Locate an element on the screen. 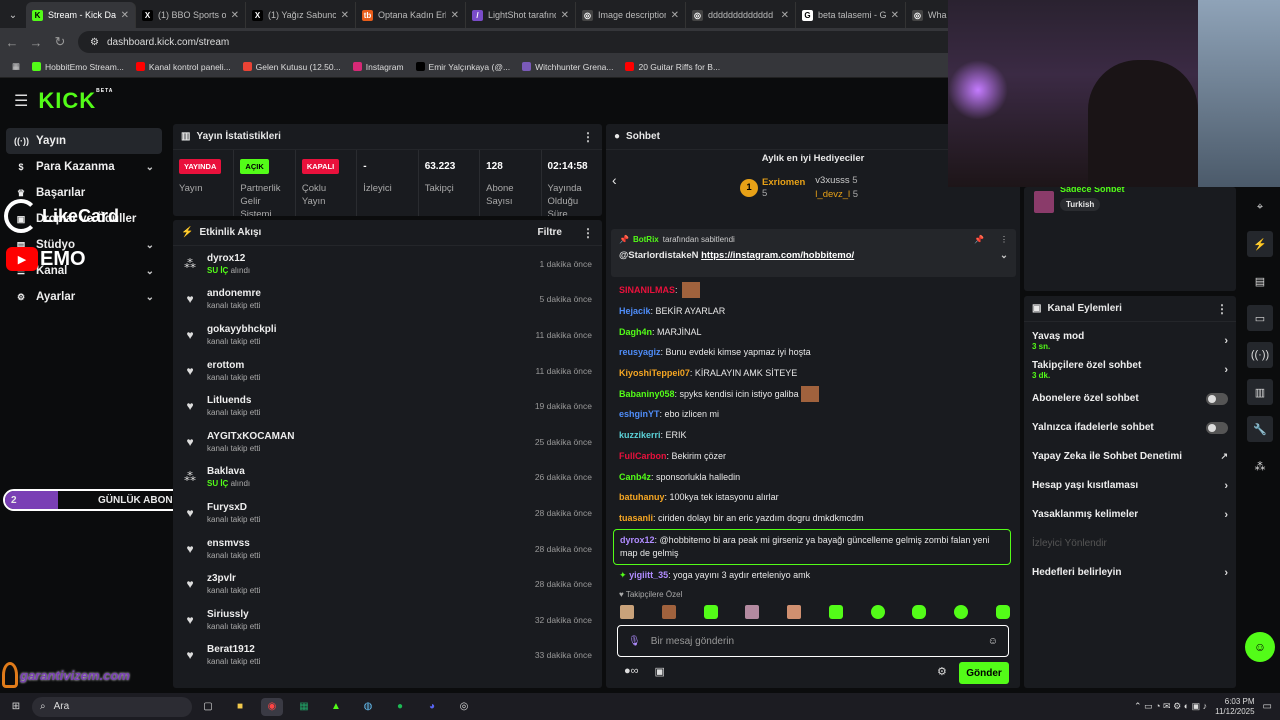  chat-settings-icon: ⚙ is located at coordinates (942, 671).